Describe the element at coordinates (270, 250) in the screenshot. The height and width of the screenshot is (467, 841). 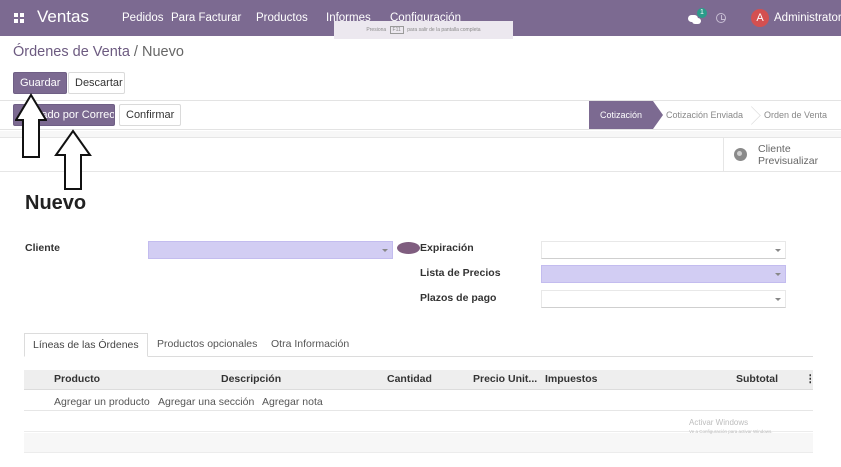
I see `customer-field` at that location.